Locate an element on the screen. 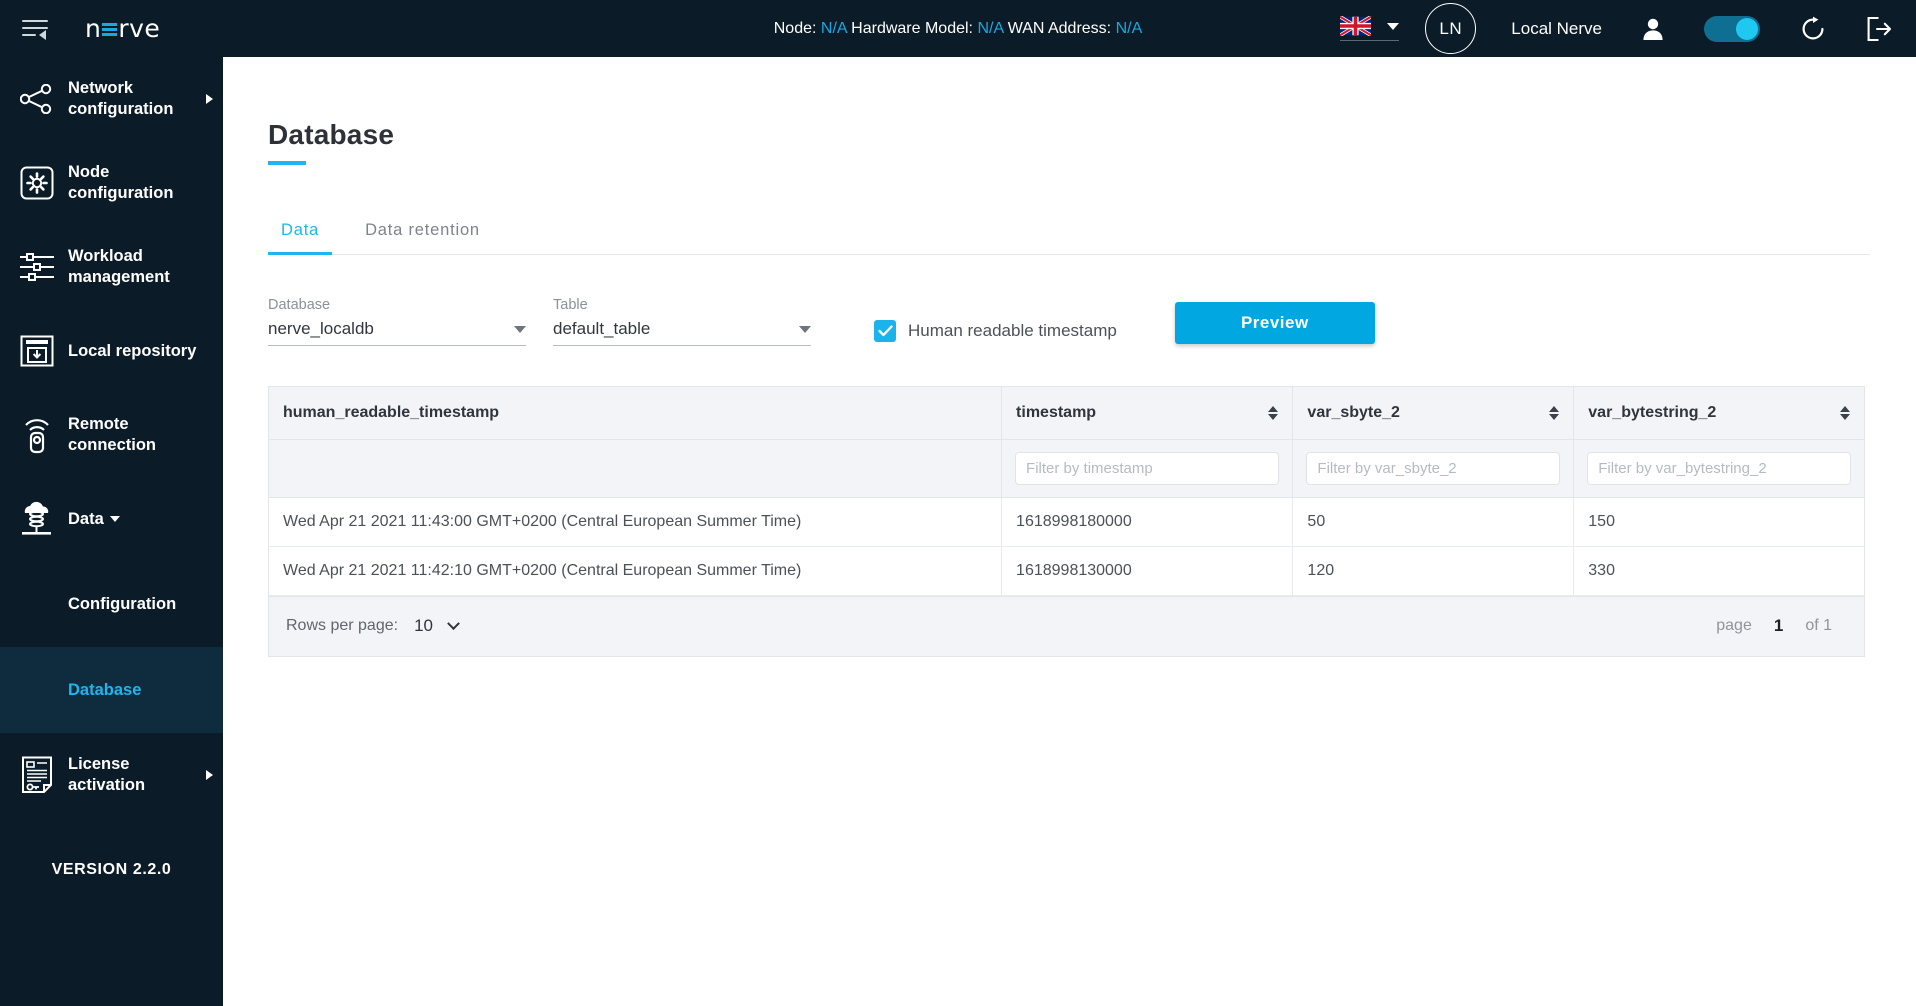 The width and height of the screenshot is (1916, 1006). version-label: VERSION 2.2.0 is located at coordinates (111, 869).